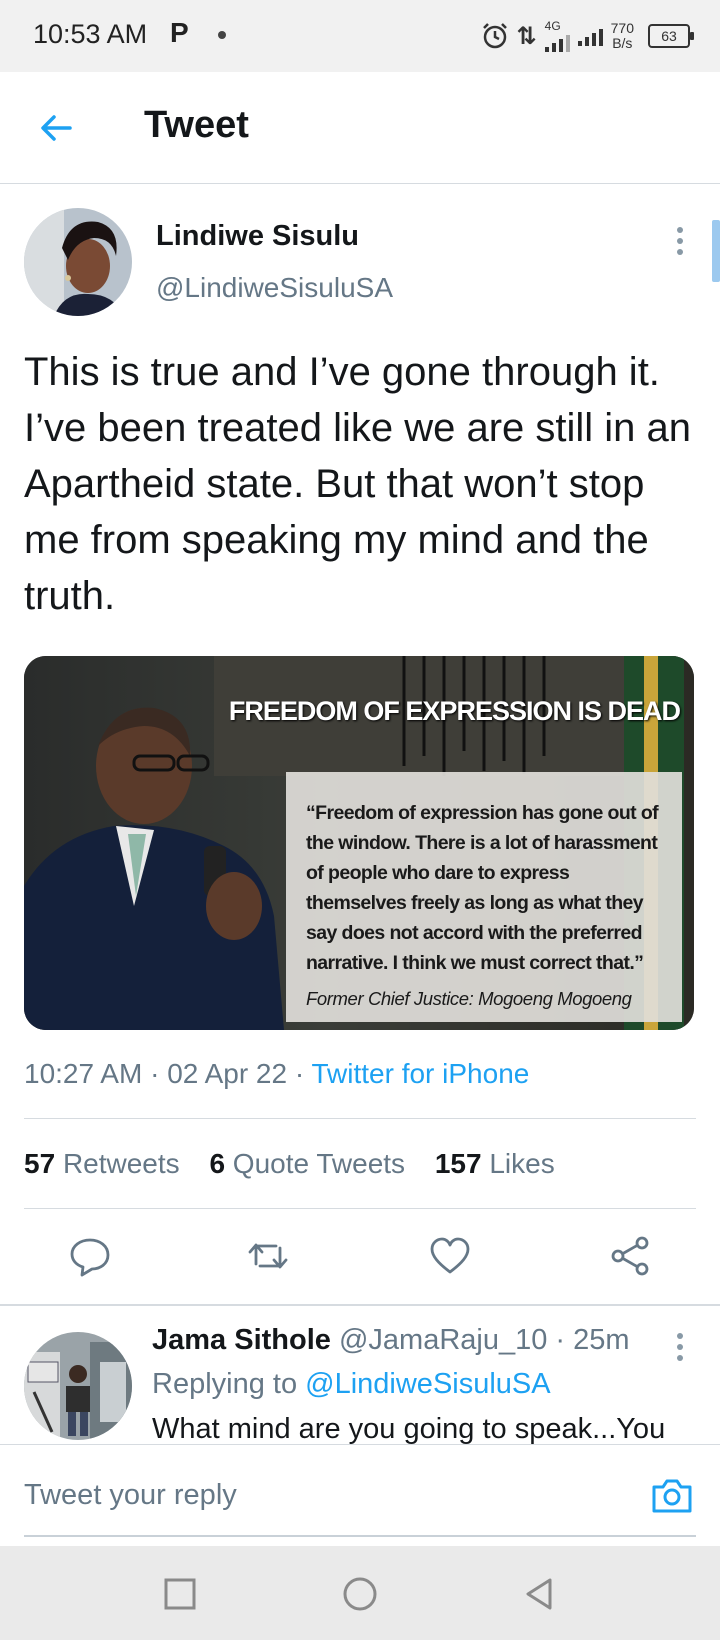 This screenshot has height=1640, width=720. I want to click on retweets-stat: 57 Retweets, so click(102, 1163).